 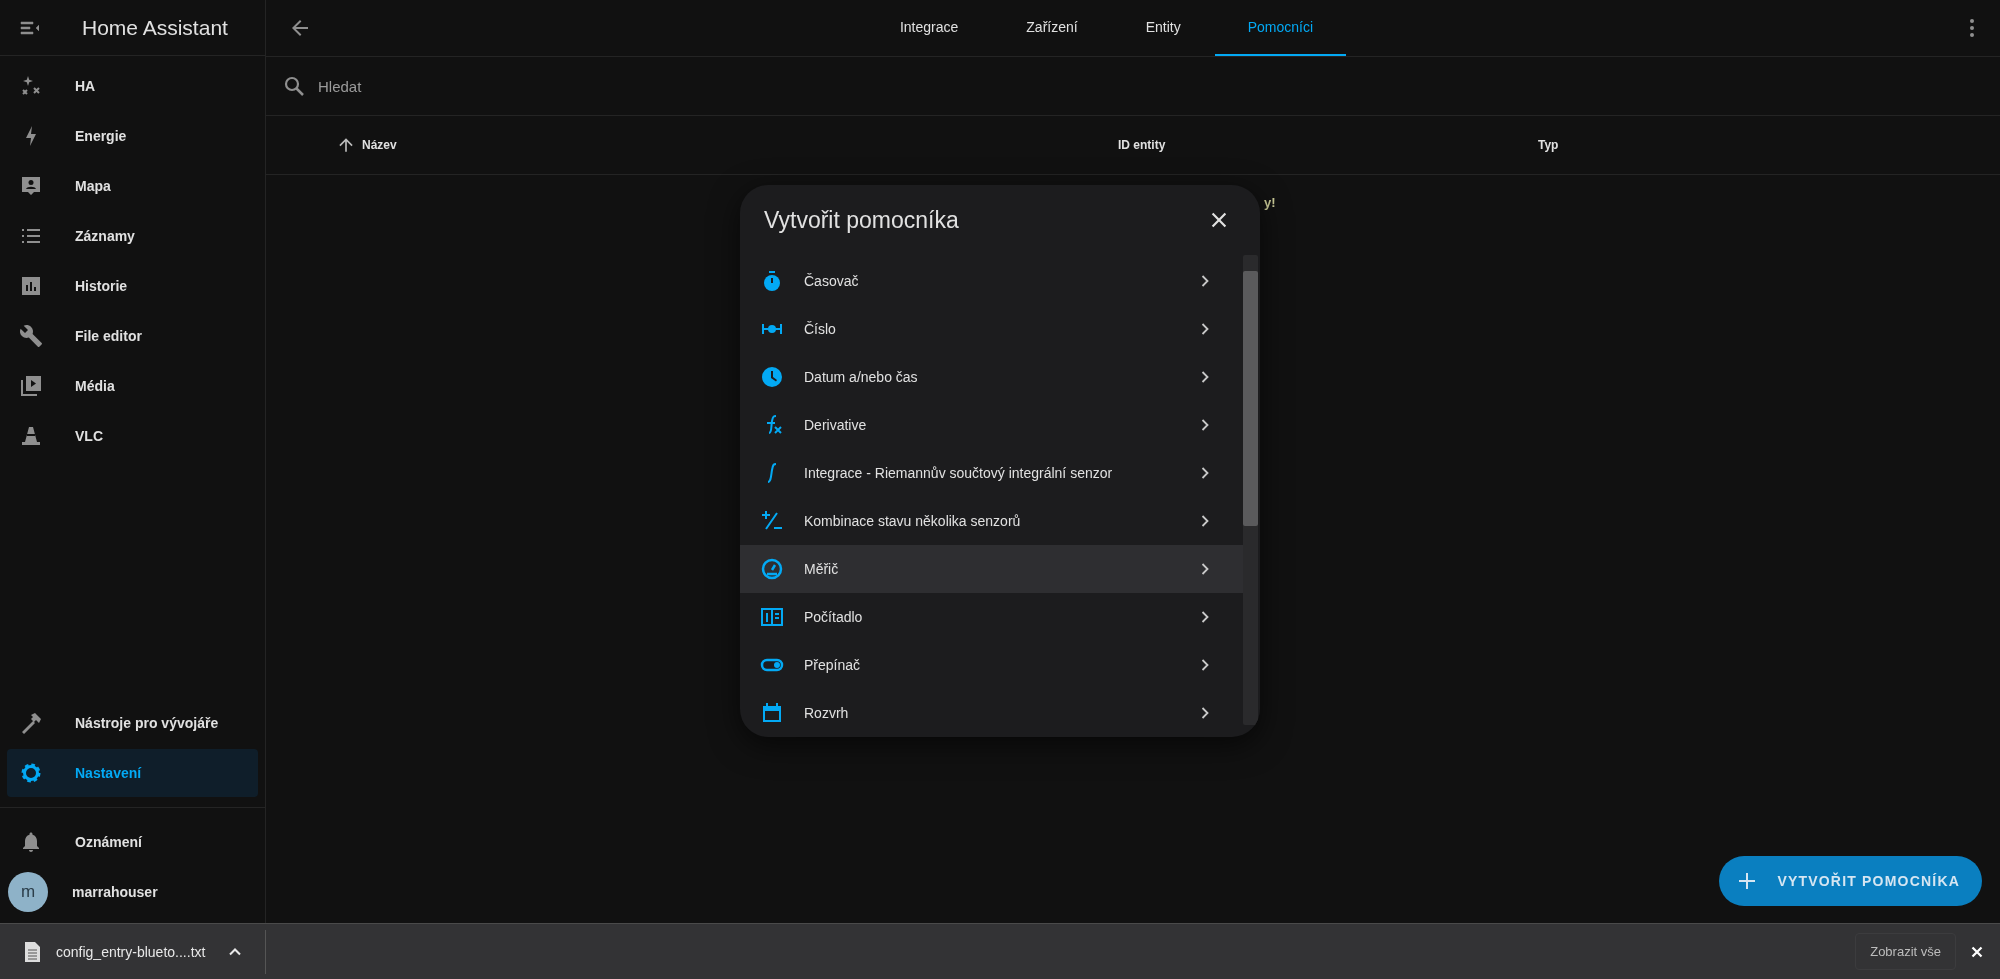 What do you see at coordinates (132, 892) in the screenshot?
I see `user-item: m marrahouser` at bounding box center [132, 892].